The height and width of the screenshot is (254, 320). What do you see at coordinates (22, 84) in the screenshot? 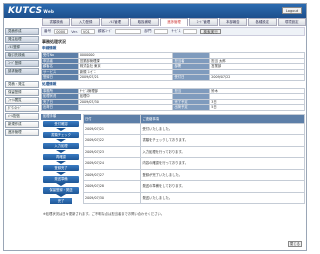
I see `sidebar-item: 見積・発注` at bounding box center [22, 84].